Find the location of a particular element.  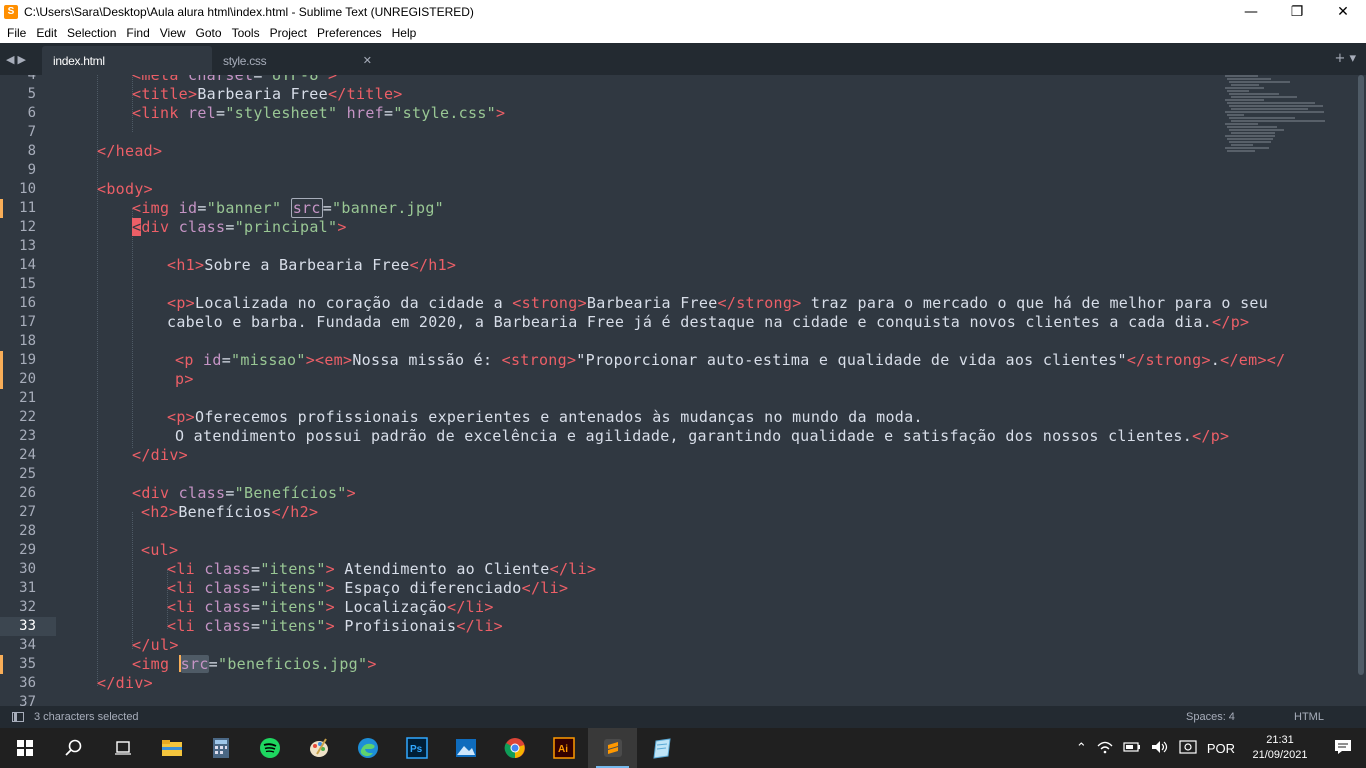

edge-icon is located at coordinates (367, 748).